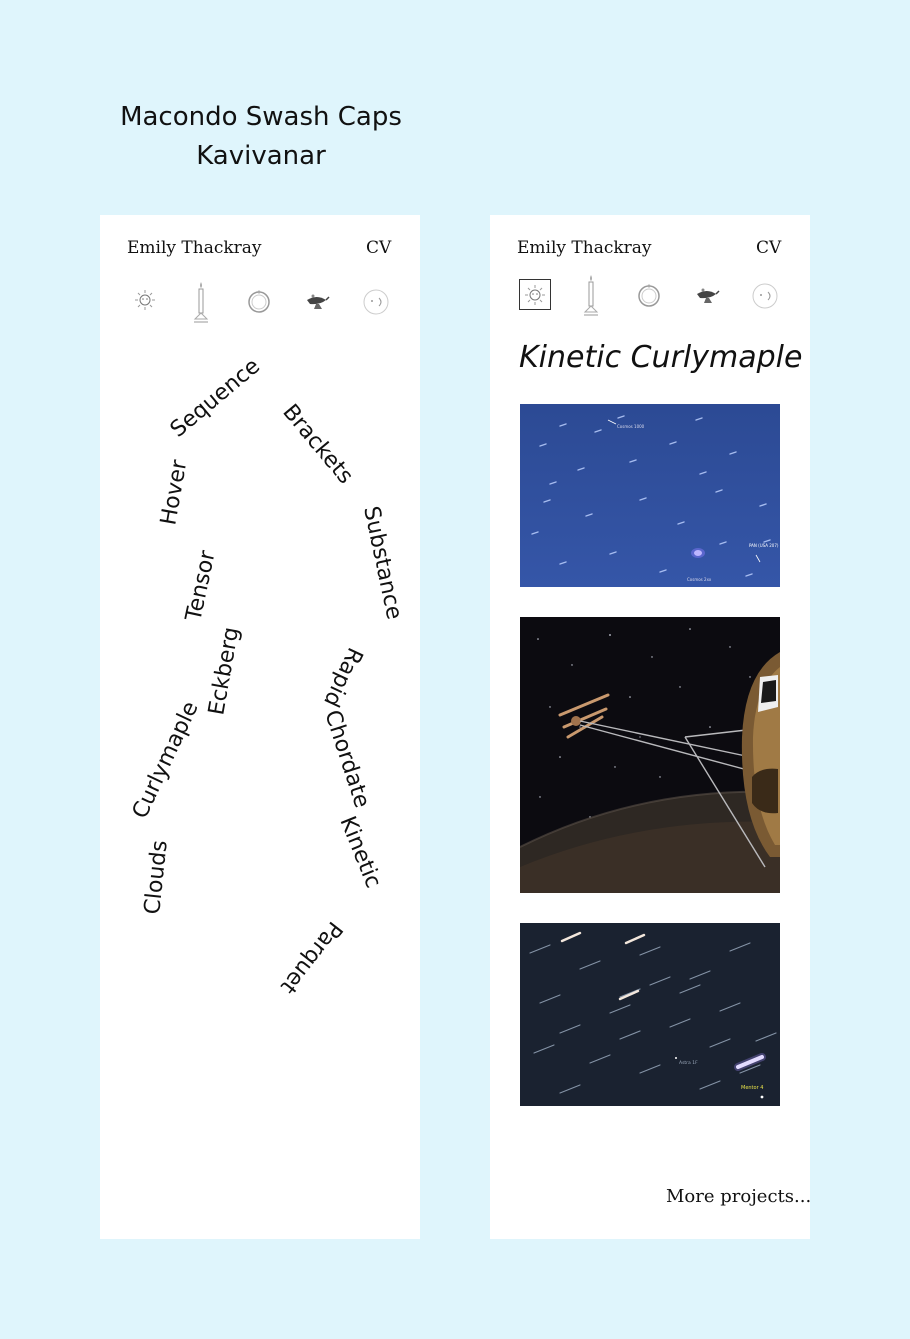 This screenshot has height=1339, width=910. What do you see at coordinates (224, 671) in the screenshot?
I see `word-link: Eckberg` at bounding box center [224, 671].